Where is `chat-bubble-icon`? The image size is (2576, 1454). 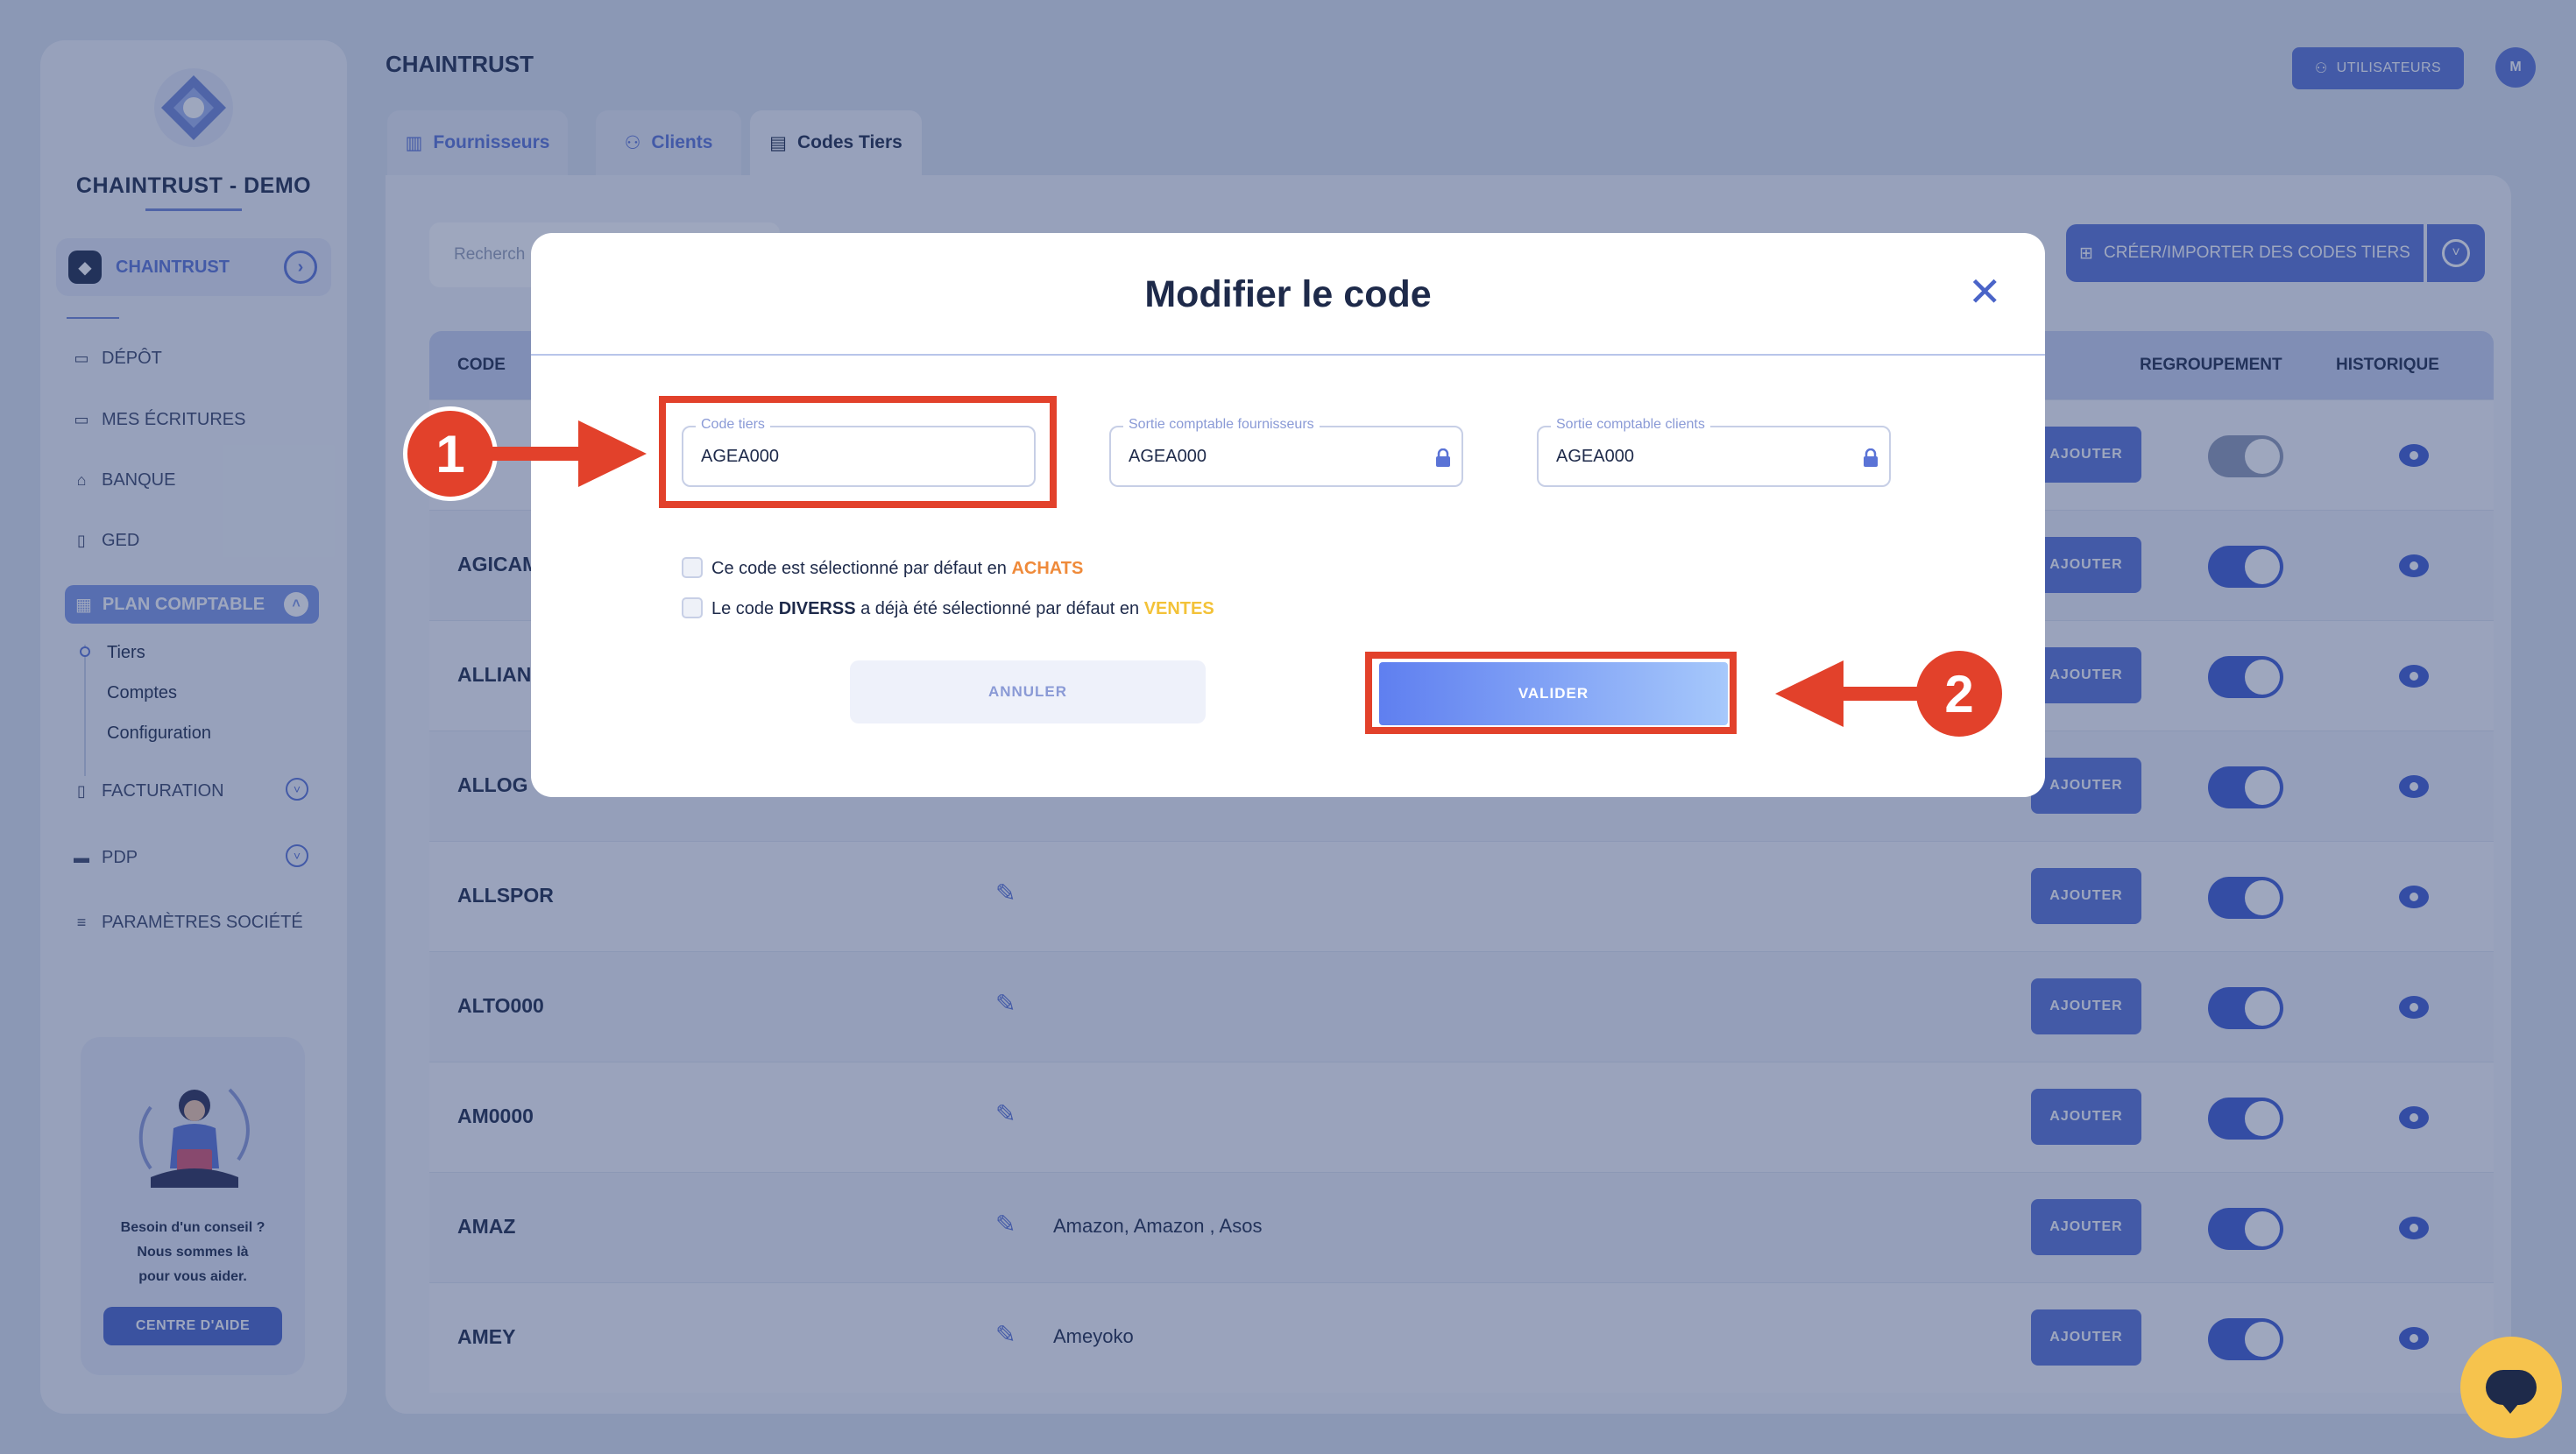
chat-bubble-icon is located at coordinates (2511, 1392).